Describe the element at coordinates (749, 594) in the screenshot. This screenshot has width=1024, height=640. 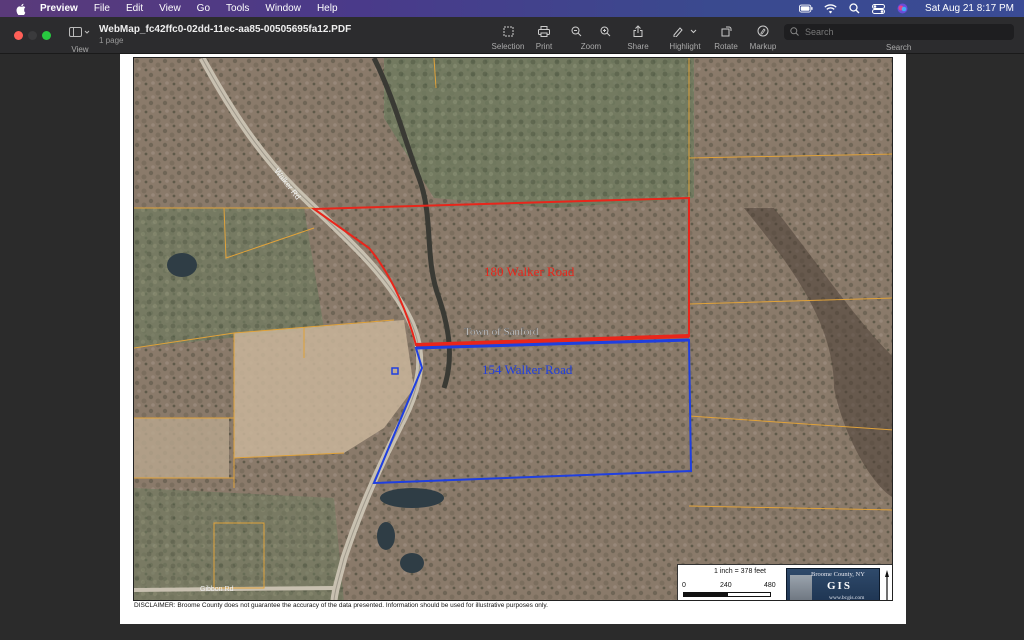
I see `scale-bar-segment` at that location.